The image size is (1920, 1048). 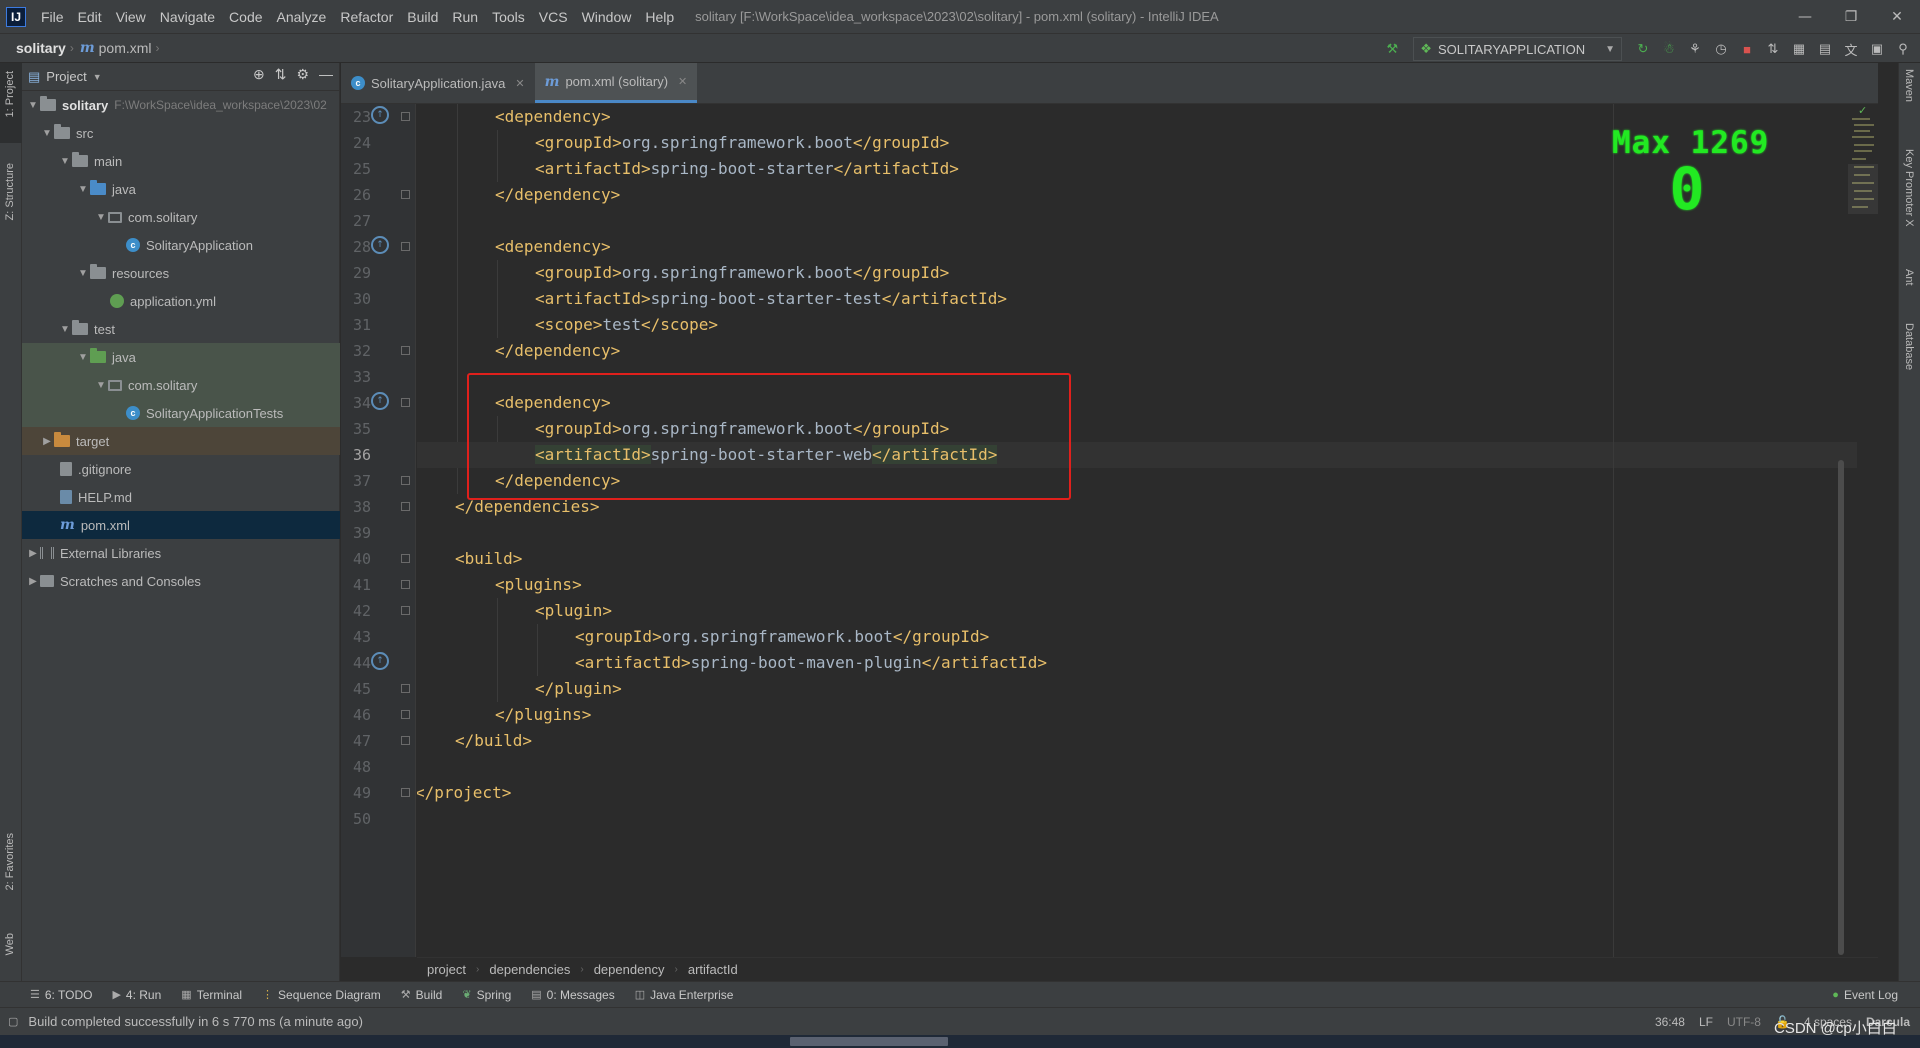 I want to click on menu-code: Code, so click(x=245, y=17).